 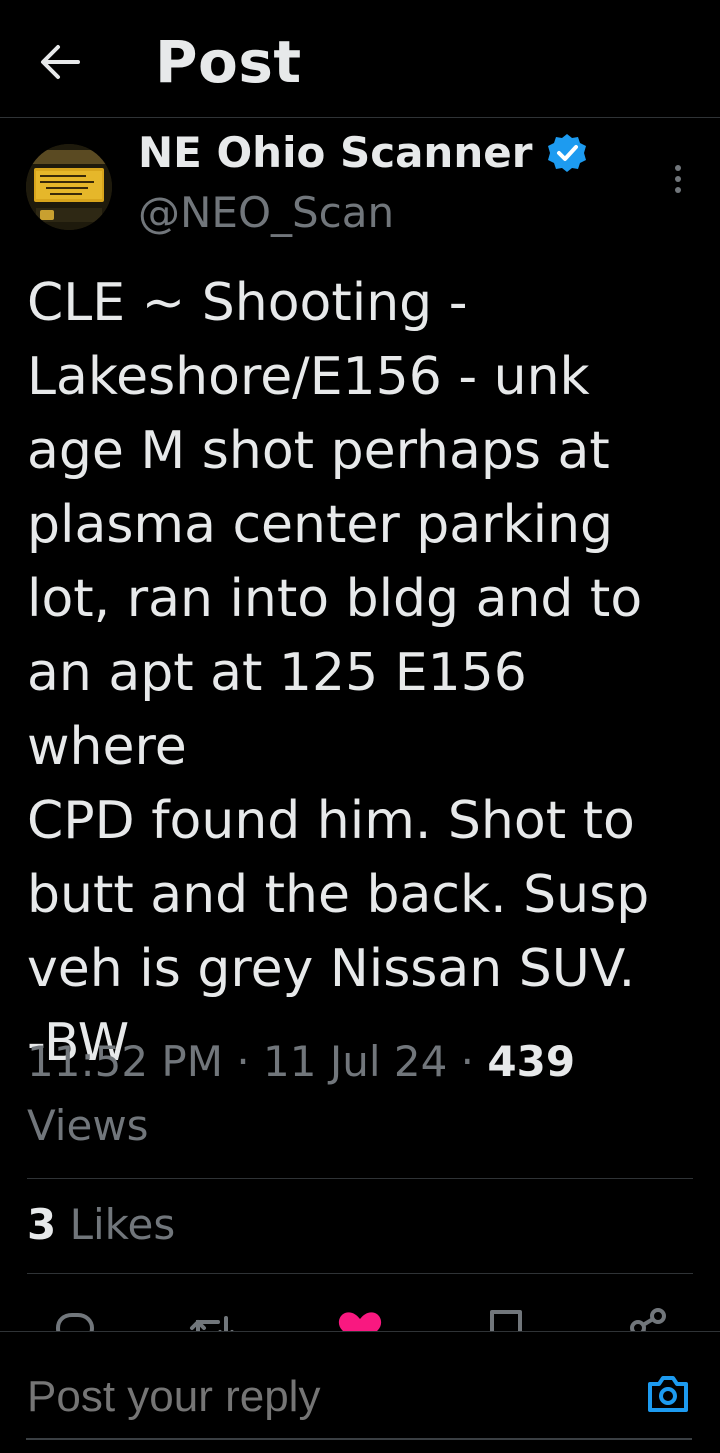 I want to click on author-name-row: NE Ohio Scanner, so click(x=363, y=152).